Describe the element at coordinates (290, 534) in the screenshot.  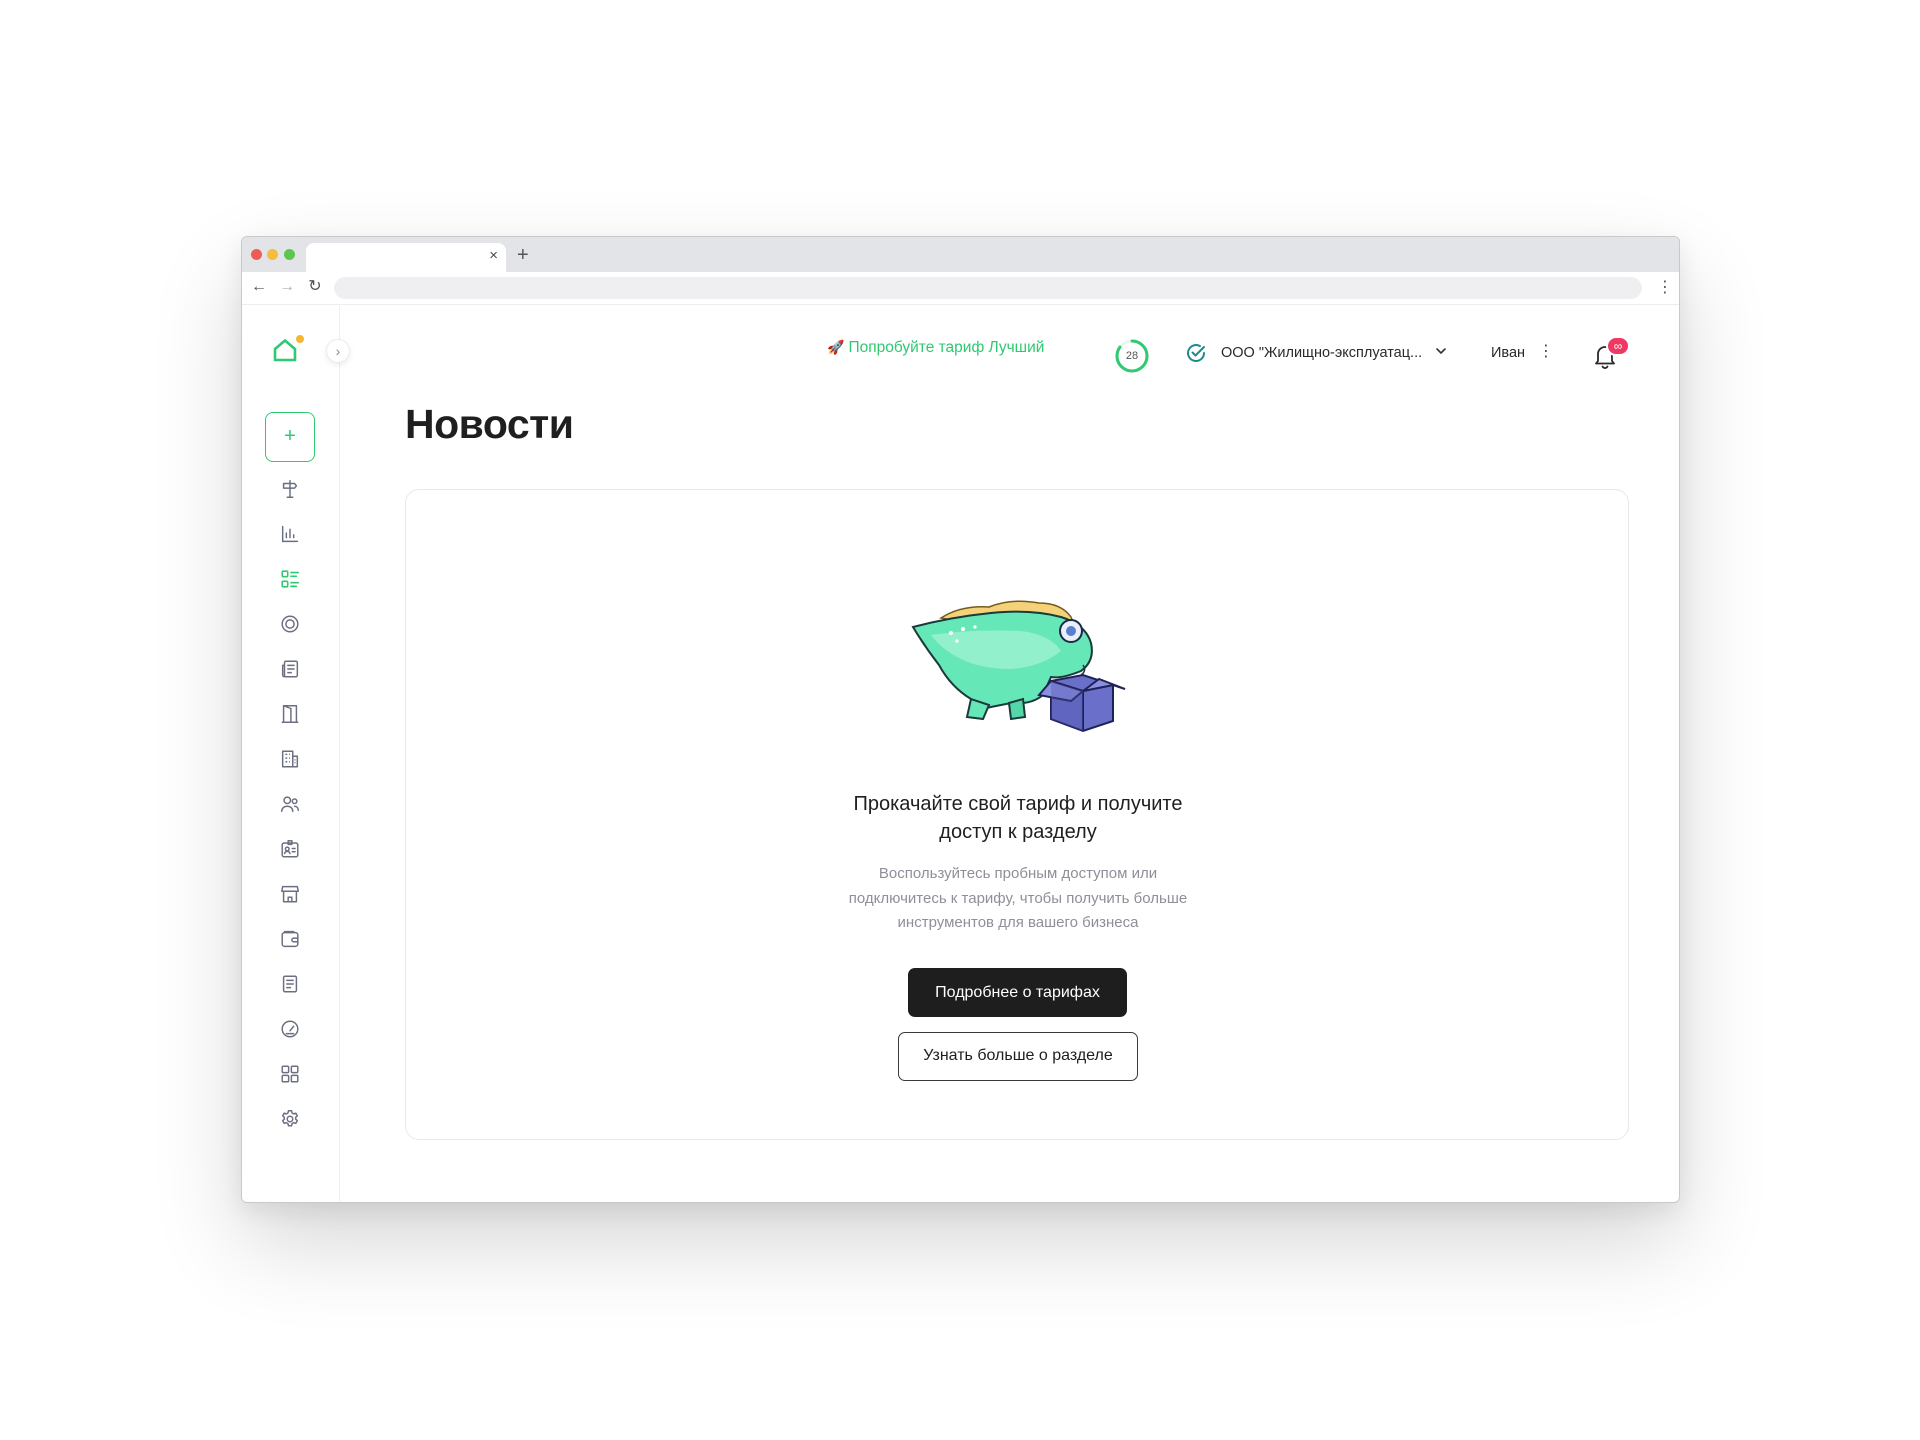
I see `bar-chart-icon` at that location.